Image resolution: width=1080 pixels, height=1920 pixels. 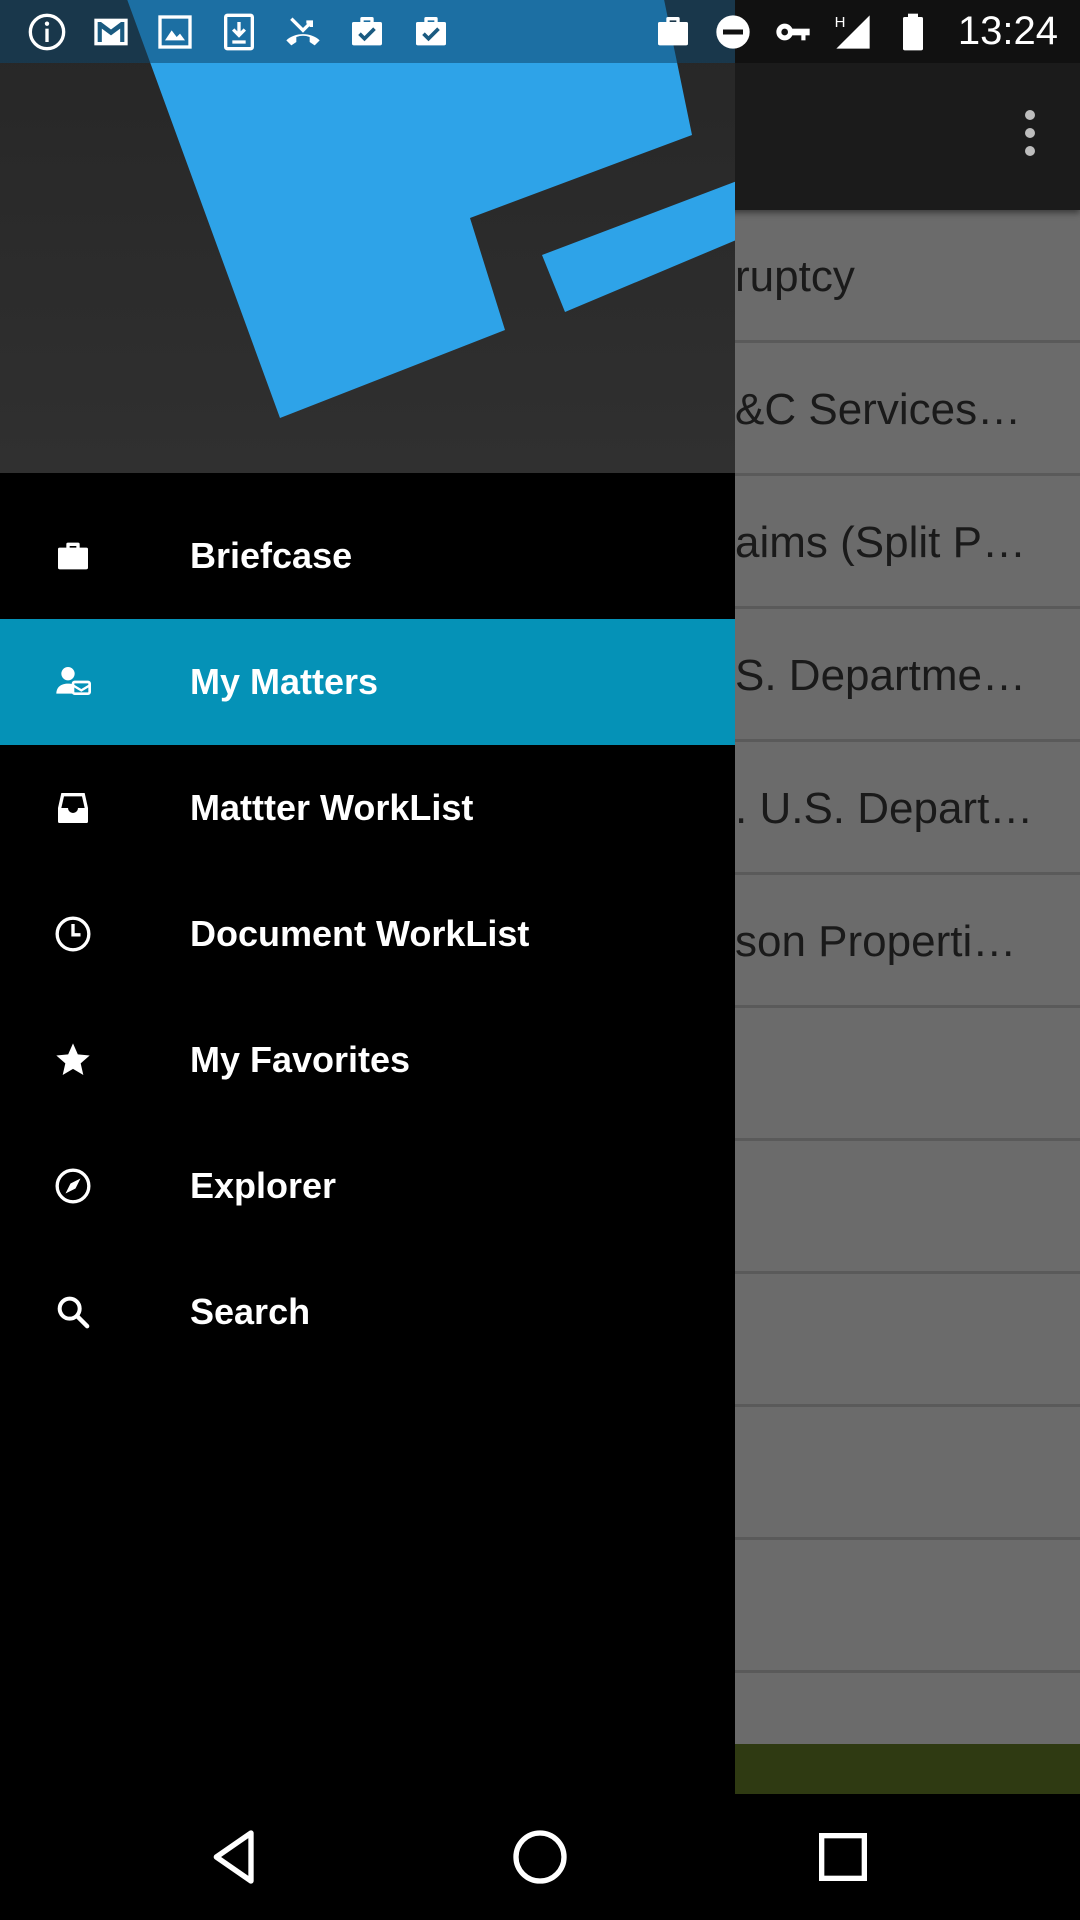 What do you see at coordinates (853, 32) in the screenshot?
I see `signal-icon: H` at bounding box center [853, 32].